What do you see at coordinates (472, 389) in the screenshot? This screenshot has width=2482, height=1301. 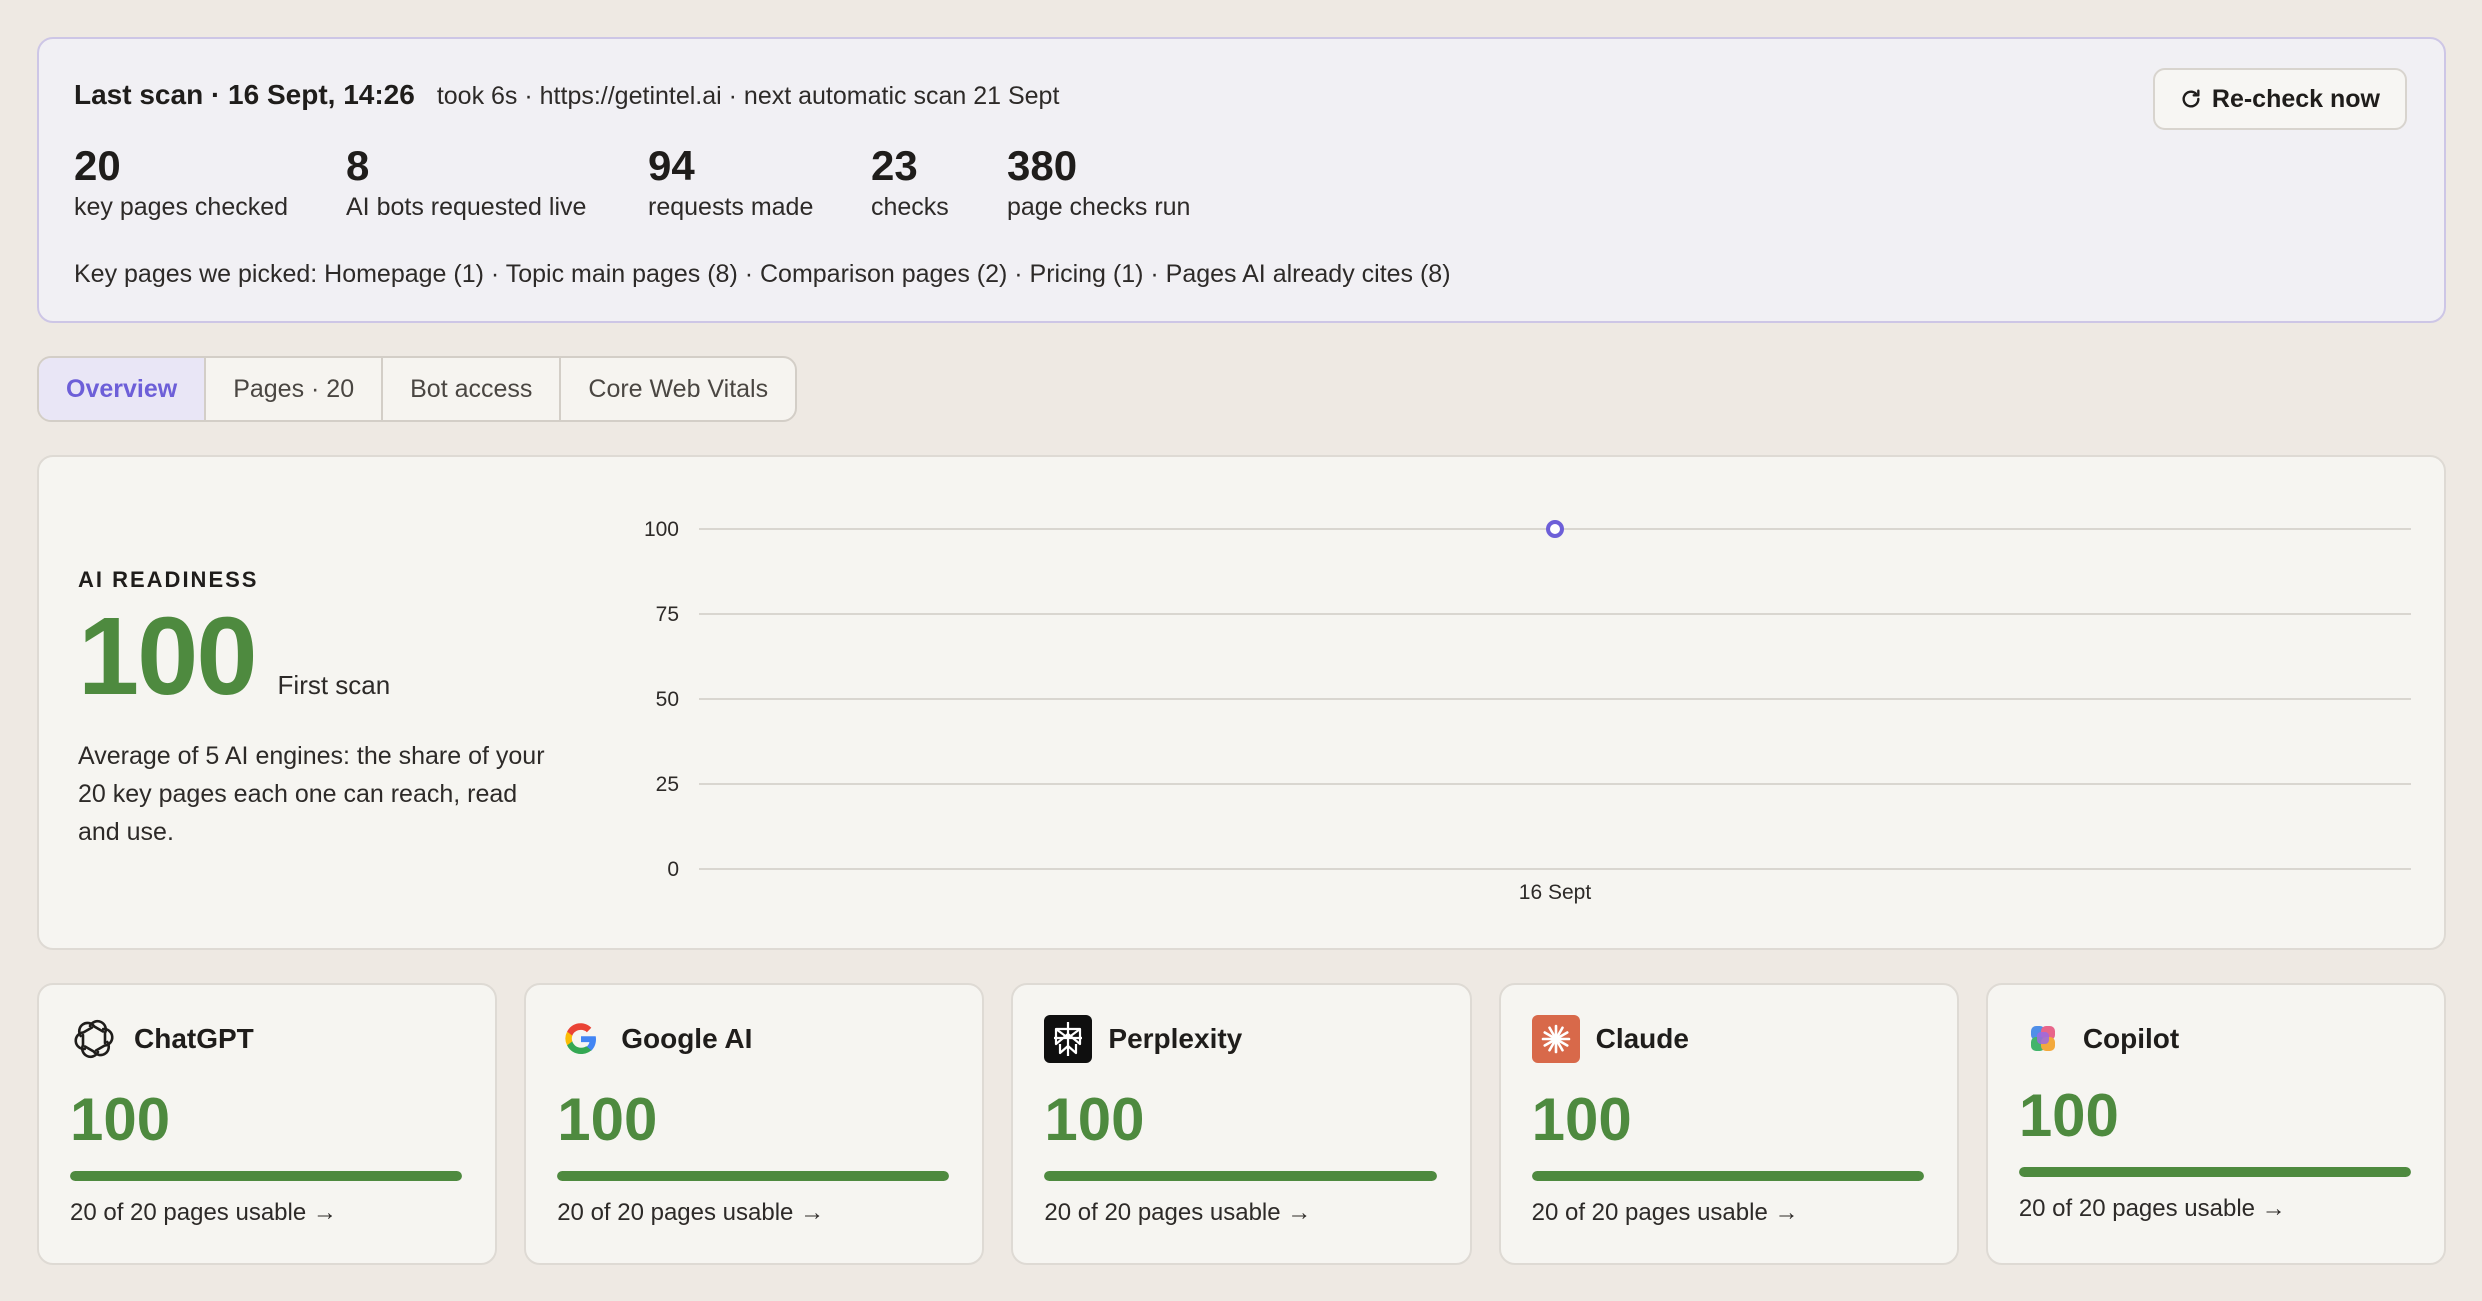 I see `tab-bot-access: Bot access` at bounding box center [472, 389].